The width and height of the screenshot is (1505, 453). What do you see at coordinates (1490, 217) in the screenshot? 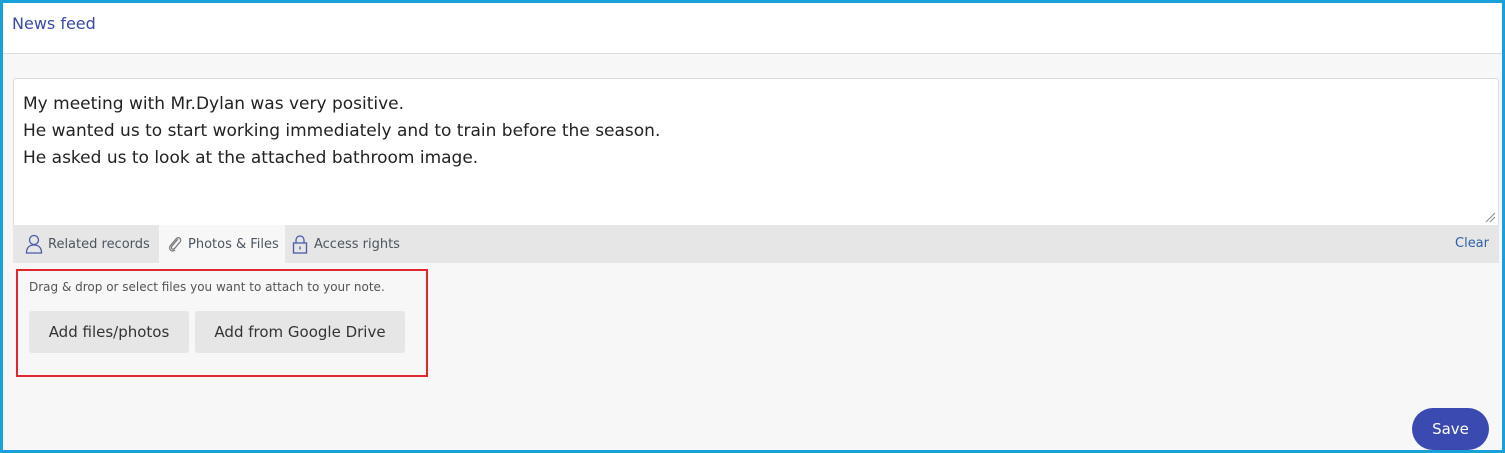
I see `resize-handle-icon` at bounding box center [1490, 217].